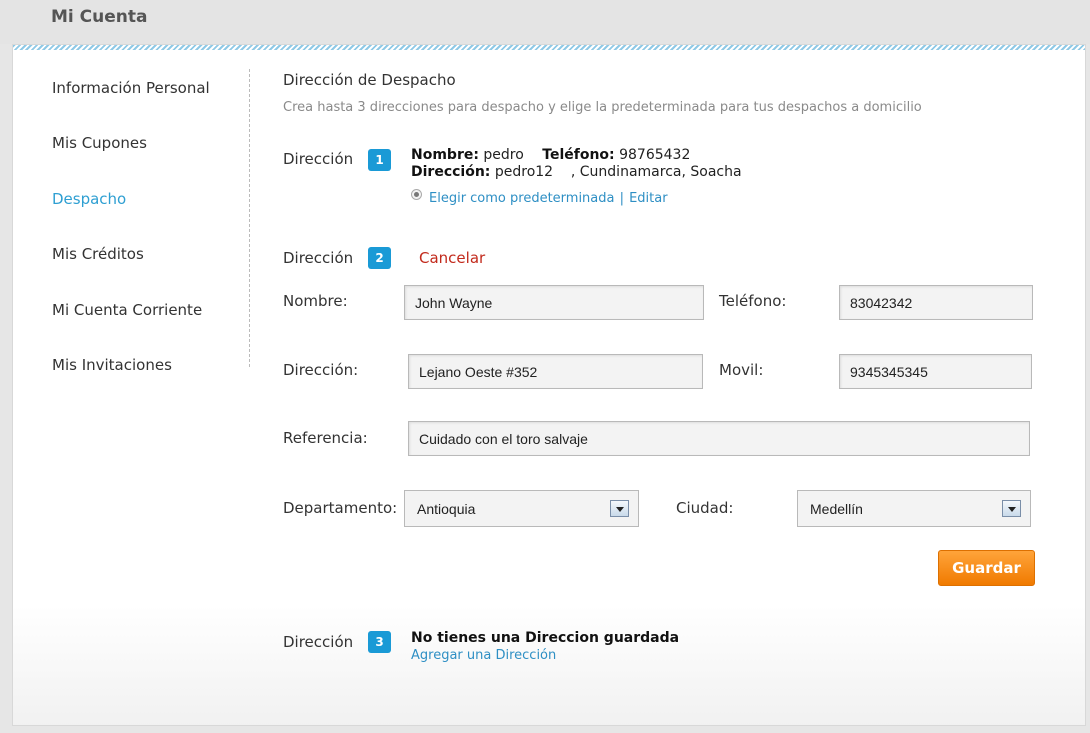 Image resolution: width=1090 pixels, height=733 pixels. Describe the element at coordinates (325, 438) in the screenshot. I see `reference-label: Referencia:` at that location.